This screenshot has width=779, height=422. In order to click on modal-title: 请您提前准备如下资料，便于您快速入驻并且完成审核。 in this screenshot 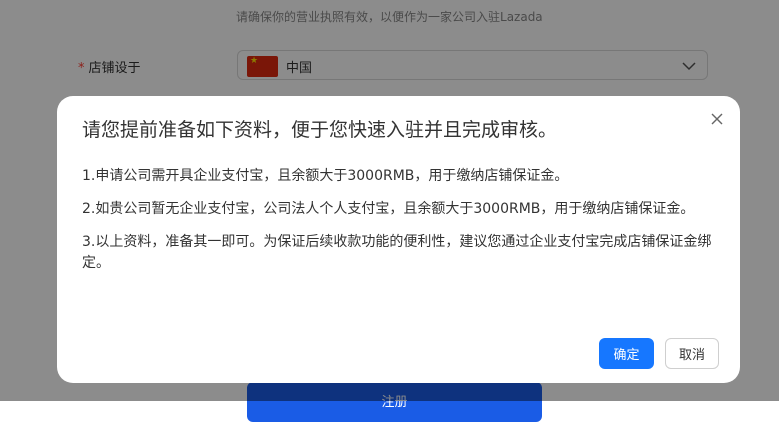, I will do `click(320, 130)`.